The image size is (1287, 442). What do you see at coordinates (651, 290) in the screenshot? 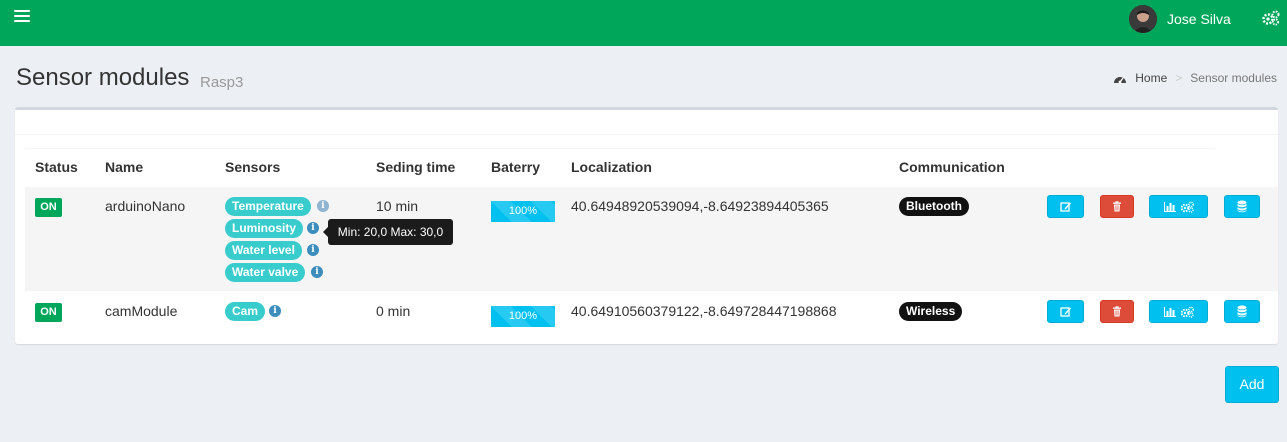
I see `row-divider` at bounding box center [651, 290].